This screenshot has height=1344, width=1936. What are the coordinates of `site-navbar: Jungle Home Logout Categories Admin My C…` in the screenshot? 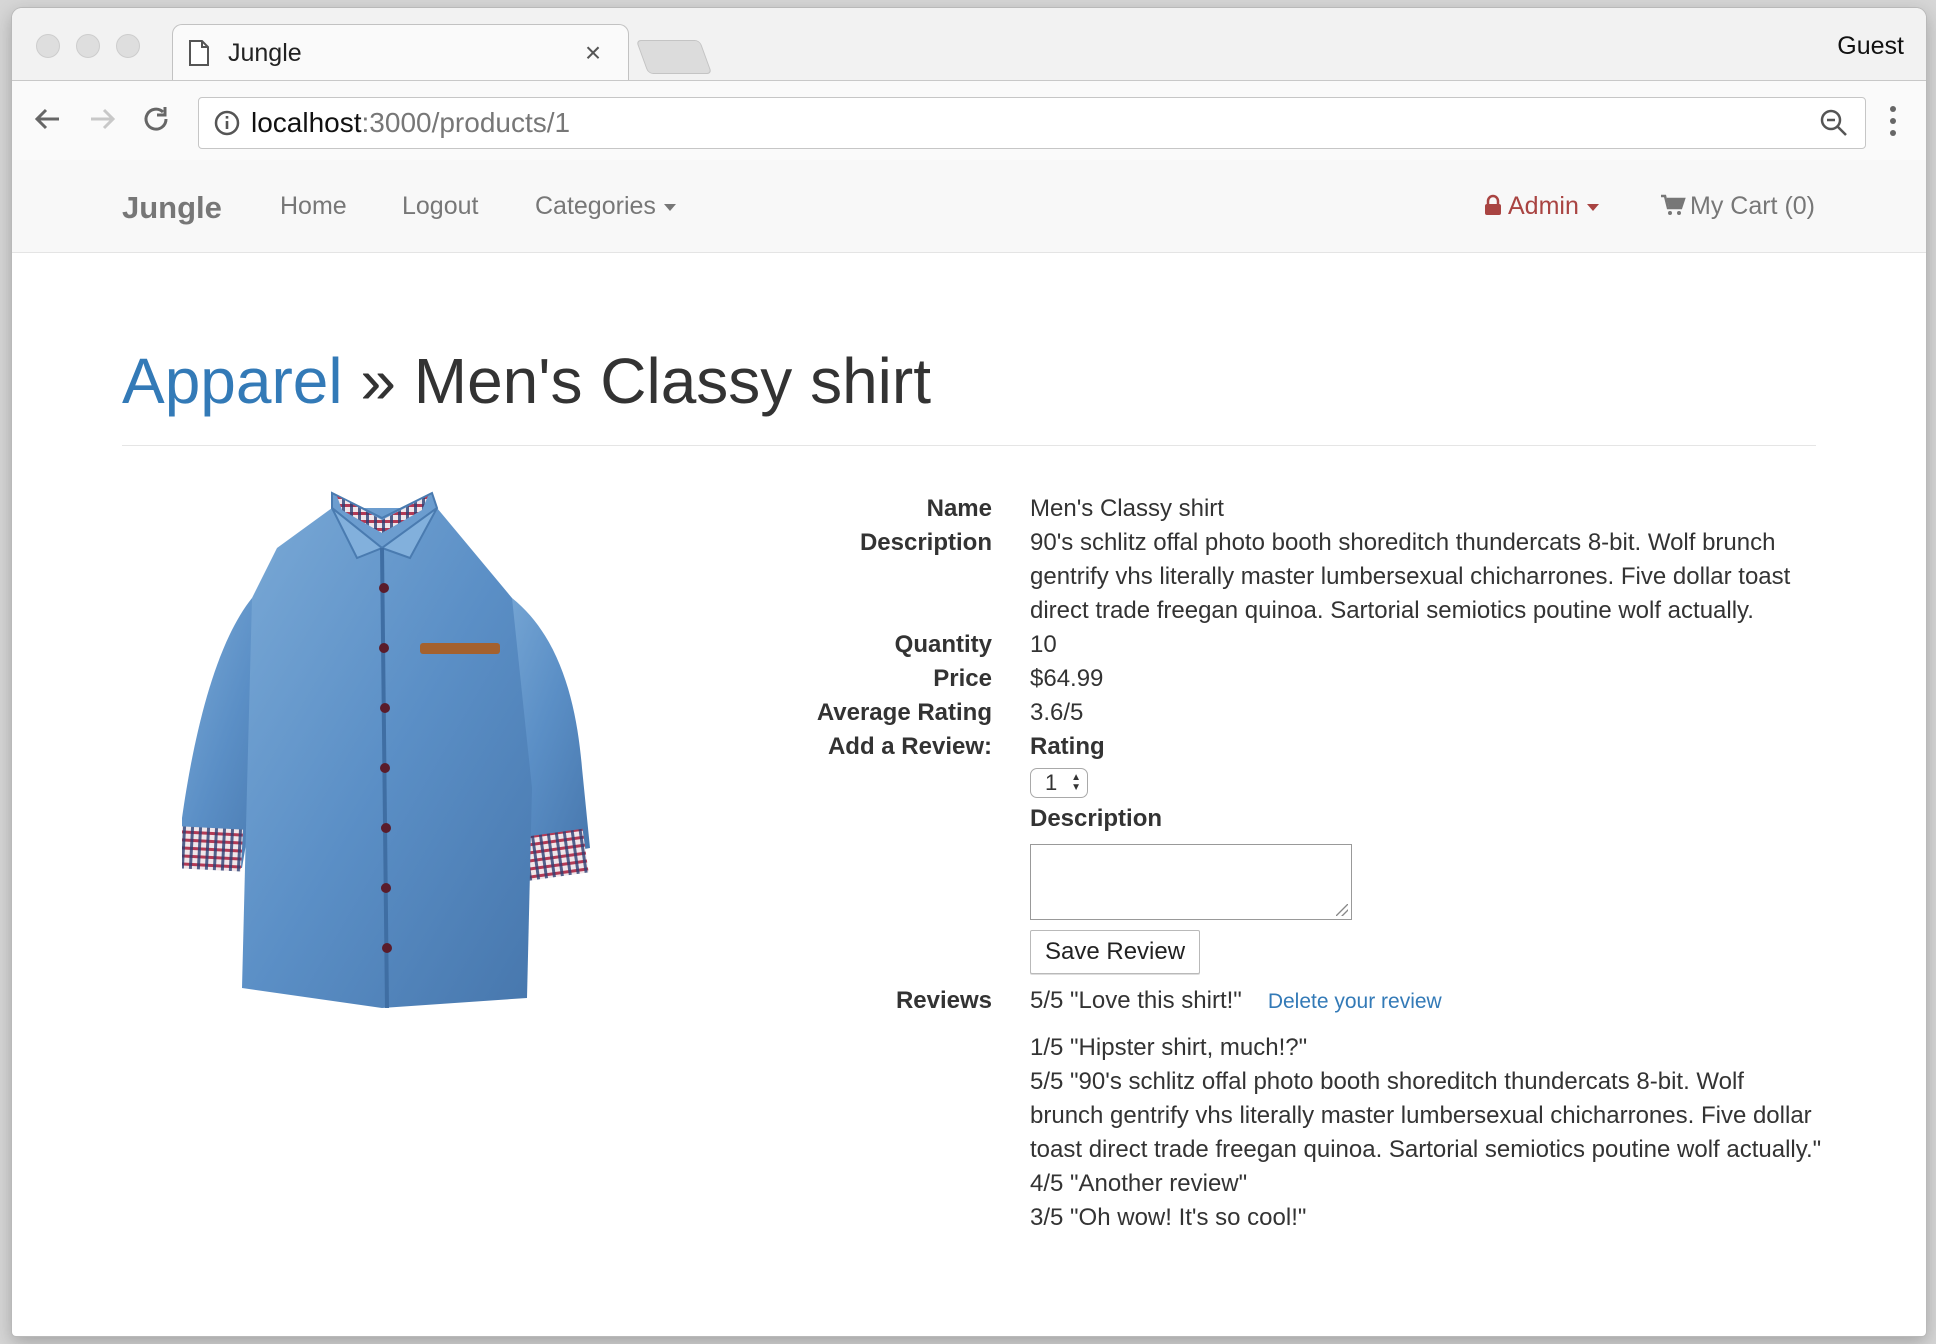 It's located at (969, 206).